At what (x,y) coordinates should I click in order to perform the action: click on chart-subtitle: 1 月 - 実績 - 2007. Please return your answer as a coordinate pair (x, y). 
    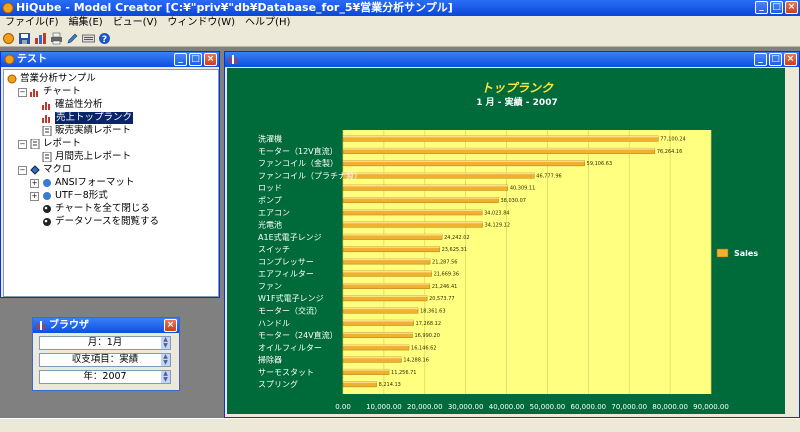
    Looking at the image, I should click on (516, 102).